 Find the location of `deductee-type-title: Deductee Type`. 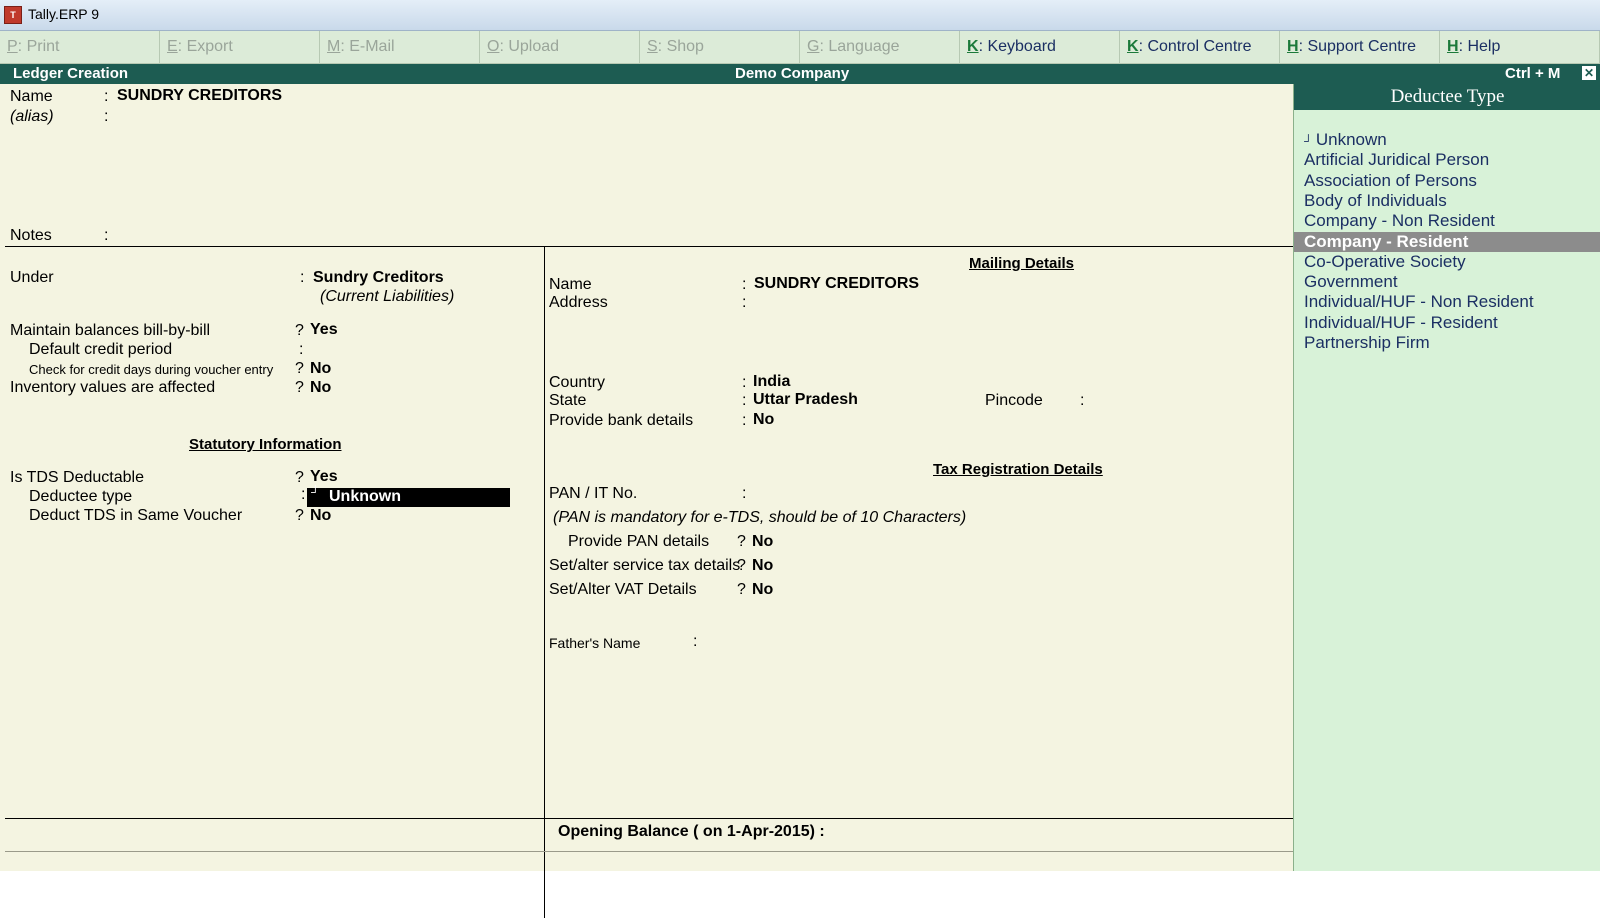

deductee-type-title: Deductee Type is located at coordinates (1447, 97).